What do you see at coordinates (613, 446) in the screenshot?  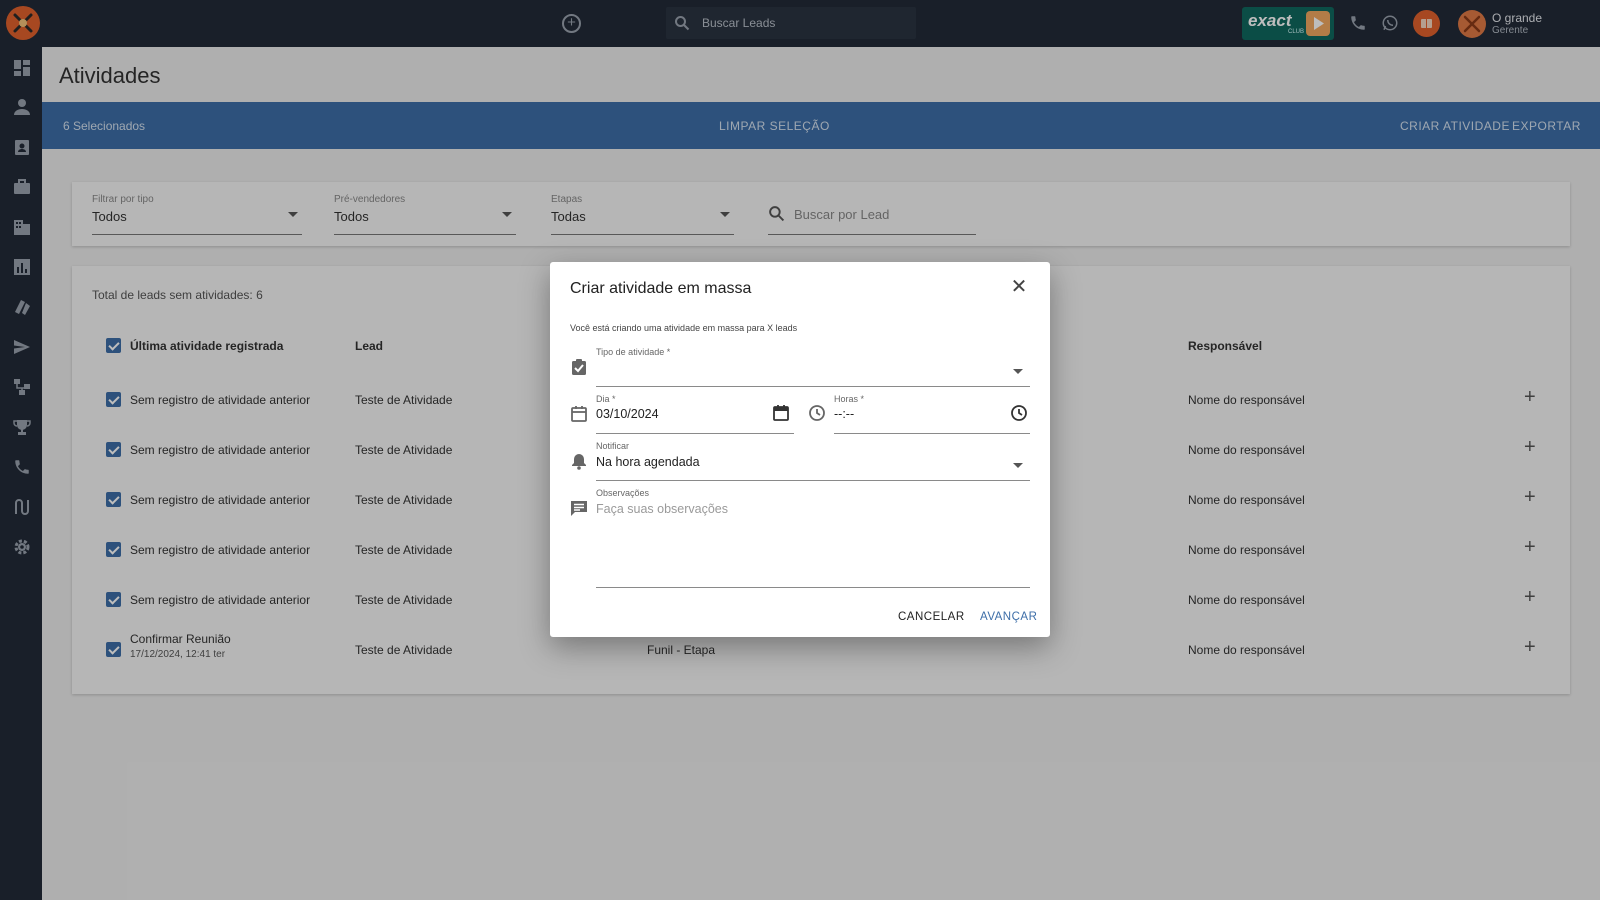 I see `notify-label: Notificar` at bounding box center [613, 446].